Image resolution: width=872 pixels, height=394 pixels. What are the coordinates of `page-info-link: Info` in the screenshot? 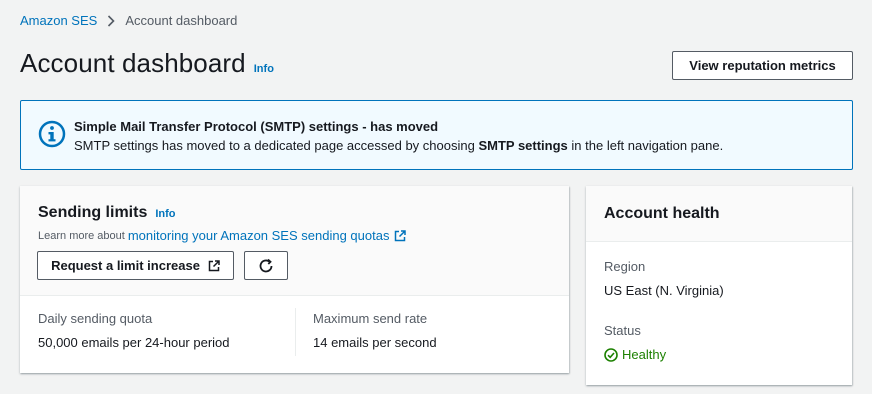 It's located at (264, 69).